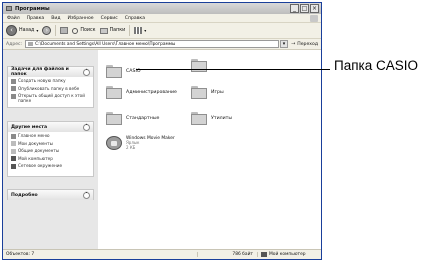 This screenshot has width=443, height=264. I want to click on network-icon, so click(13, 166).